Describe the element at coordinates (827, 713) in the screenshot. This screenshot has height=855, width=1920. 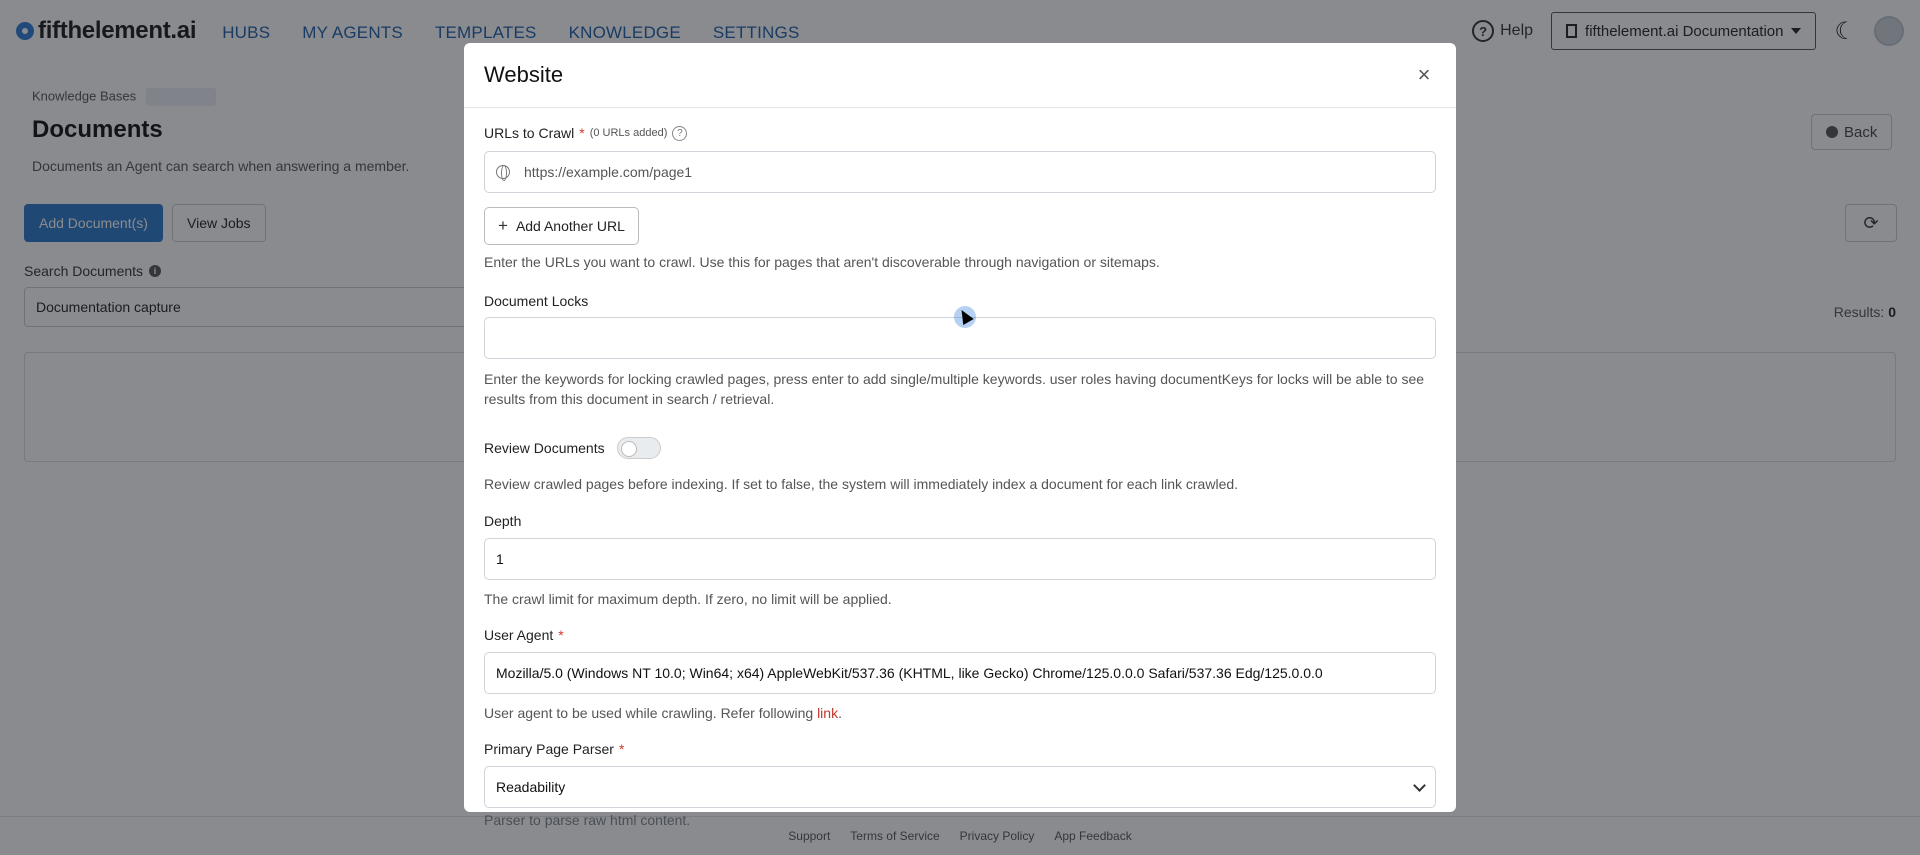
I see `user-agent-link: link` at that location.